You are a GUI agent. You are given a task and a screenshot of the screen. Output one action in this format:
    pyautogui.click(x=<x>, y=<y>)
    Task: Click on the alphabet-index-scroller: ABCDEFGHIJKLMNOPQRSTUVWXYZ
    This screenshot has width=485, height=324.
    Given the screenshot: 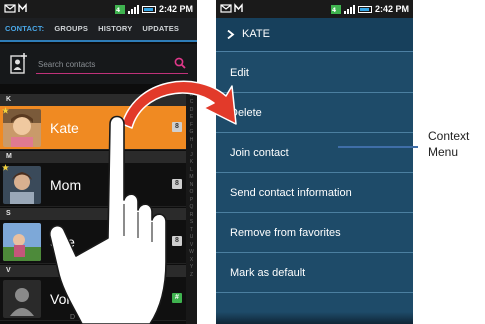 What is the action you would take?
    pyautogui.click(x=191, y=204)
    